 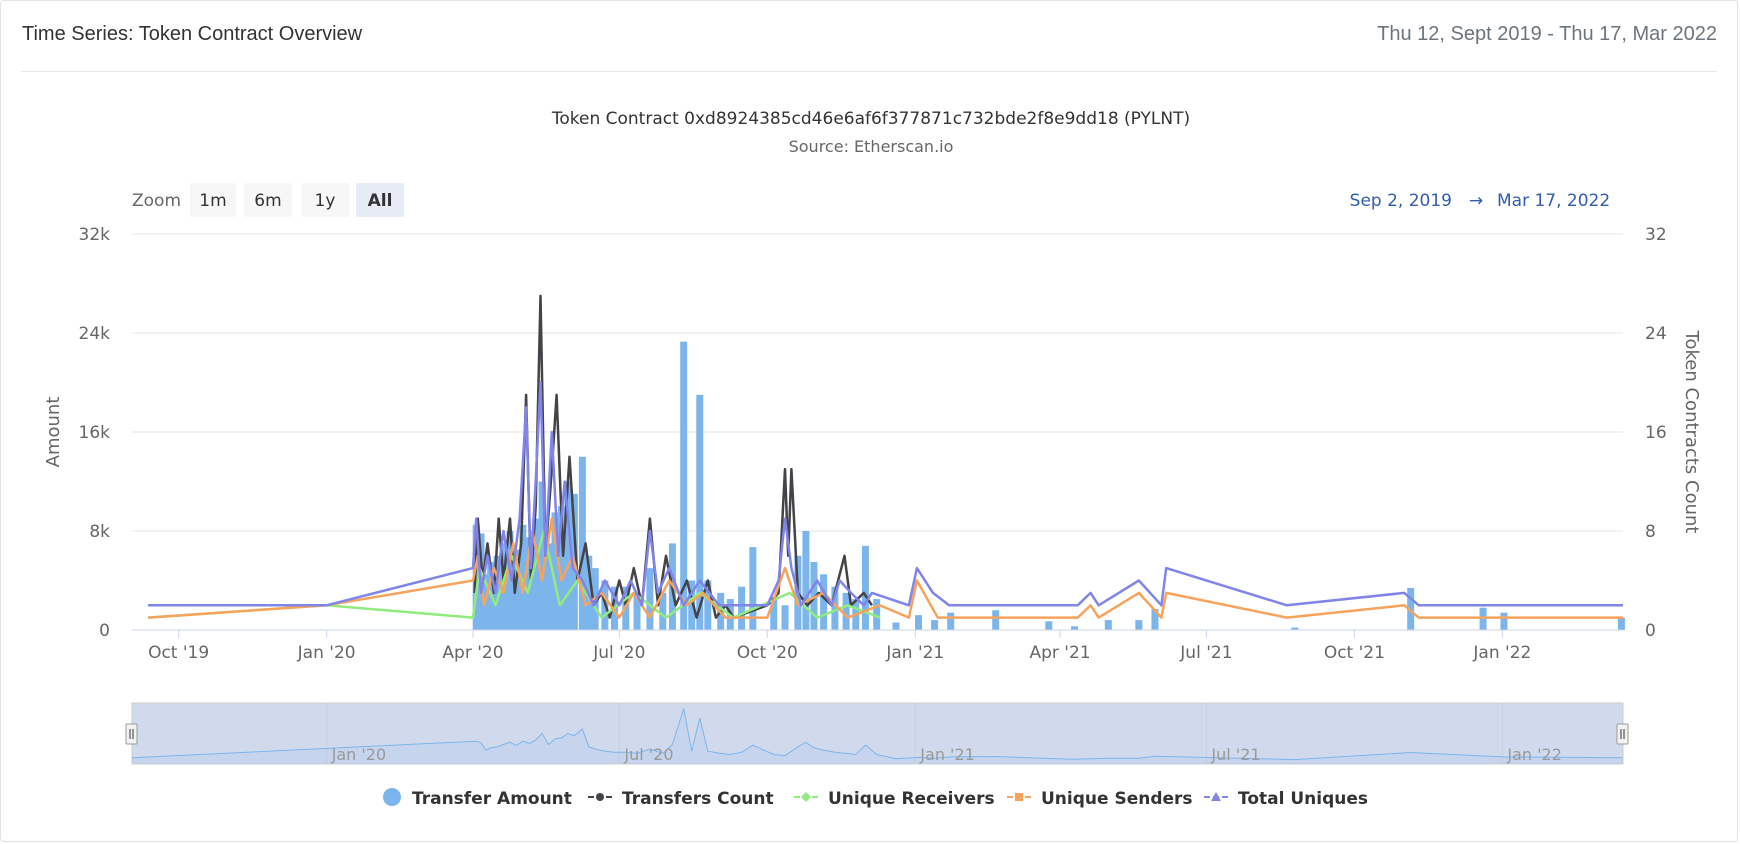 I want to click on zoom-button-6m: 6m, so click(x=268, y=200).